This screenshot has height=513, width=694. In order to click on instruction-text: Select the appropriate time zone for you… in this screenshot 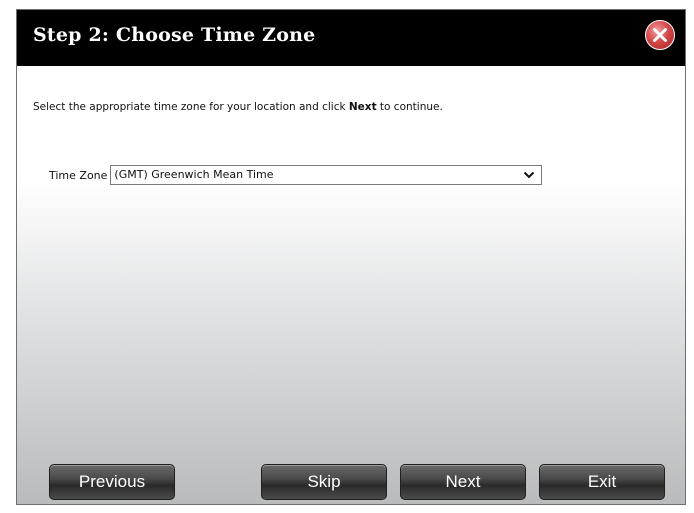, I will do `click(238, 107)`.